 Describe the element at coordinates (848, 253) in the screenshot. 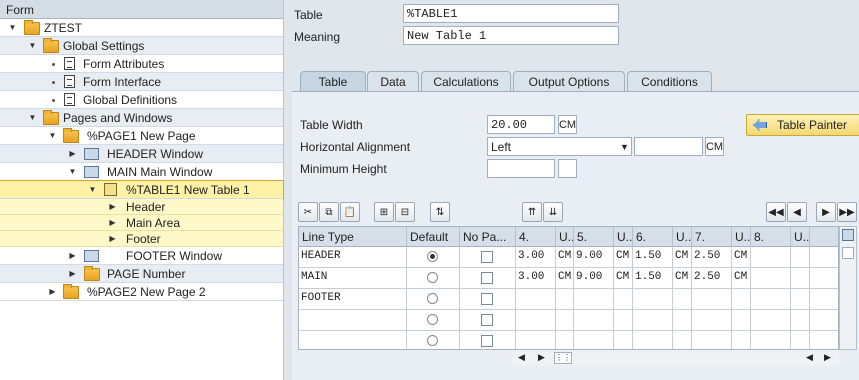

I see `scroll-thumb` at that location.